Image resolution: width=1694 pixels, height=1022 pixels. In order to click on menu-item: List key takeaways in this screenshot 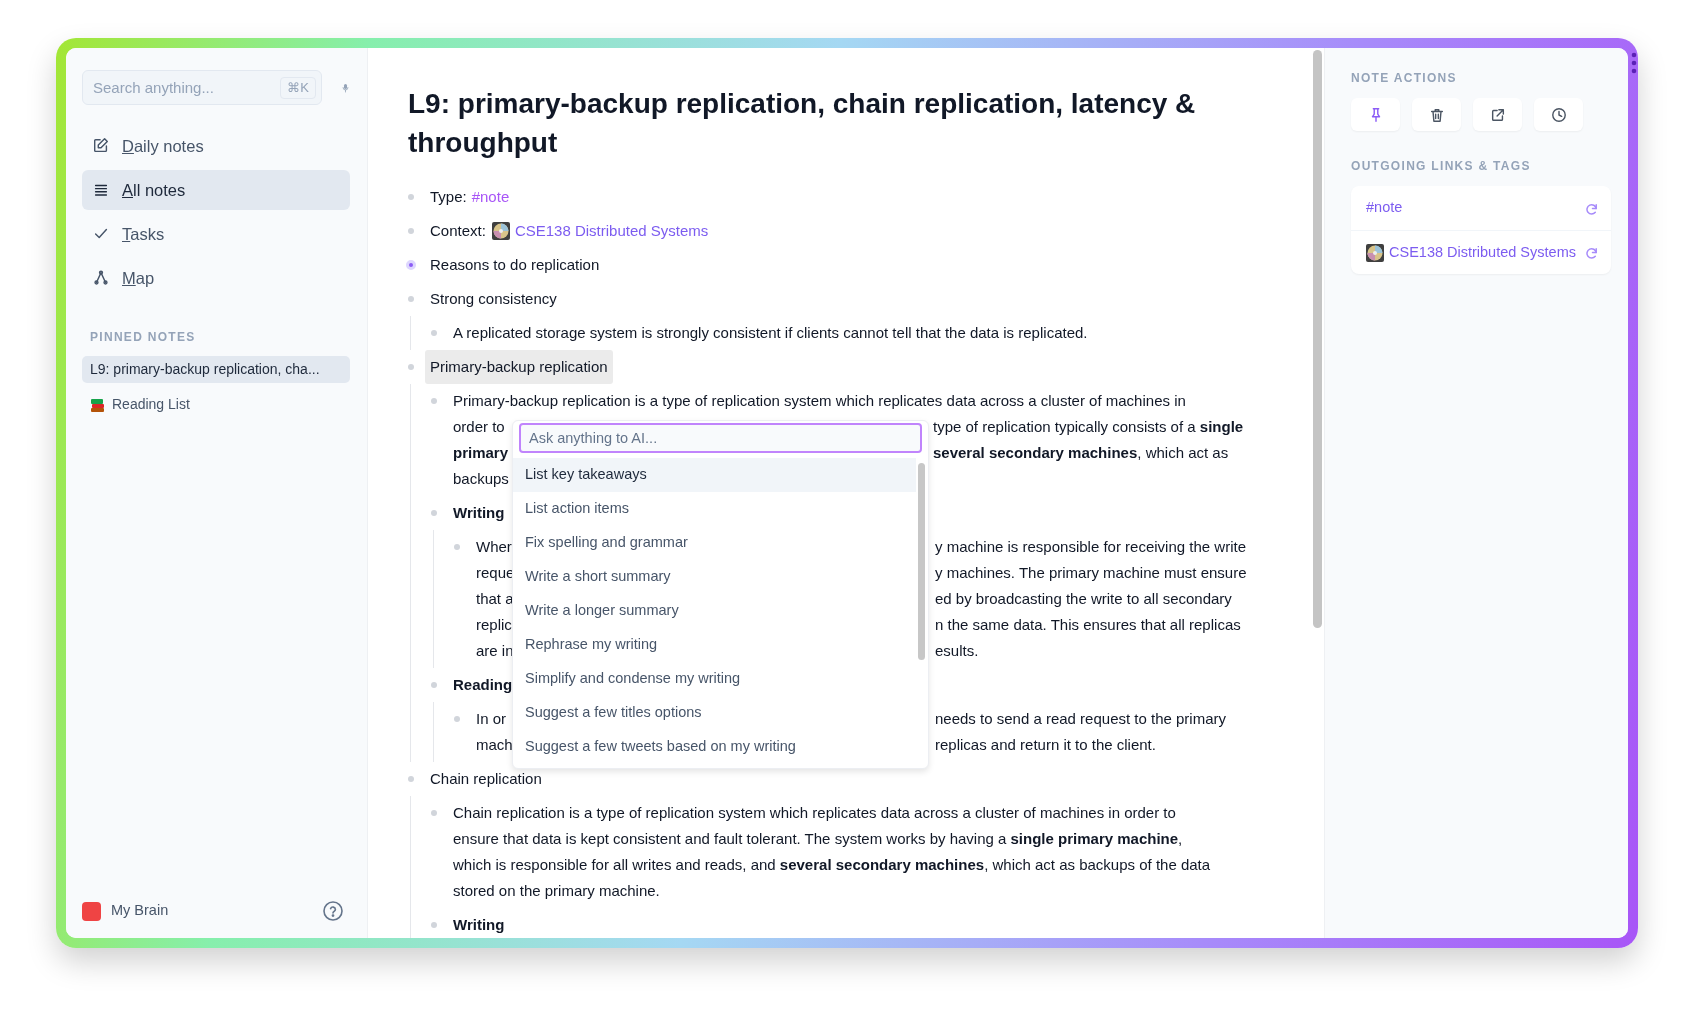, I will do `click(714, 475)`.